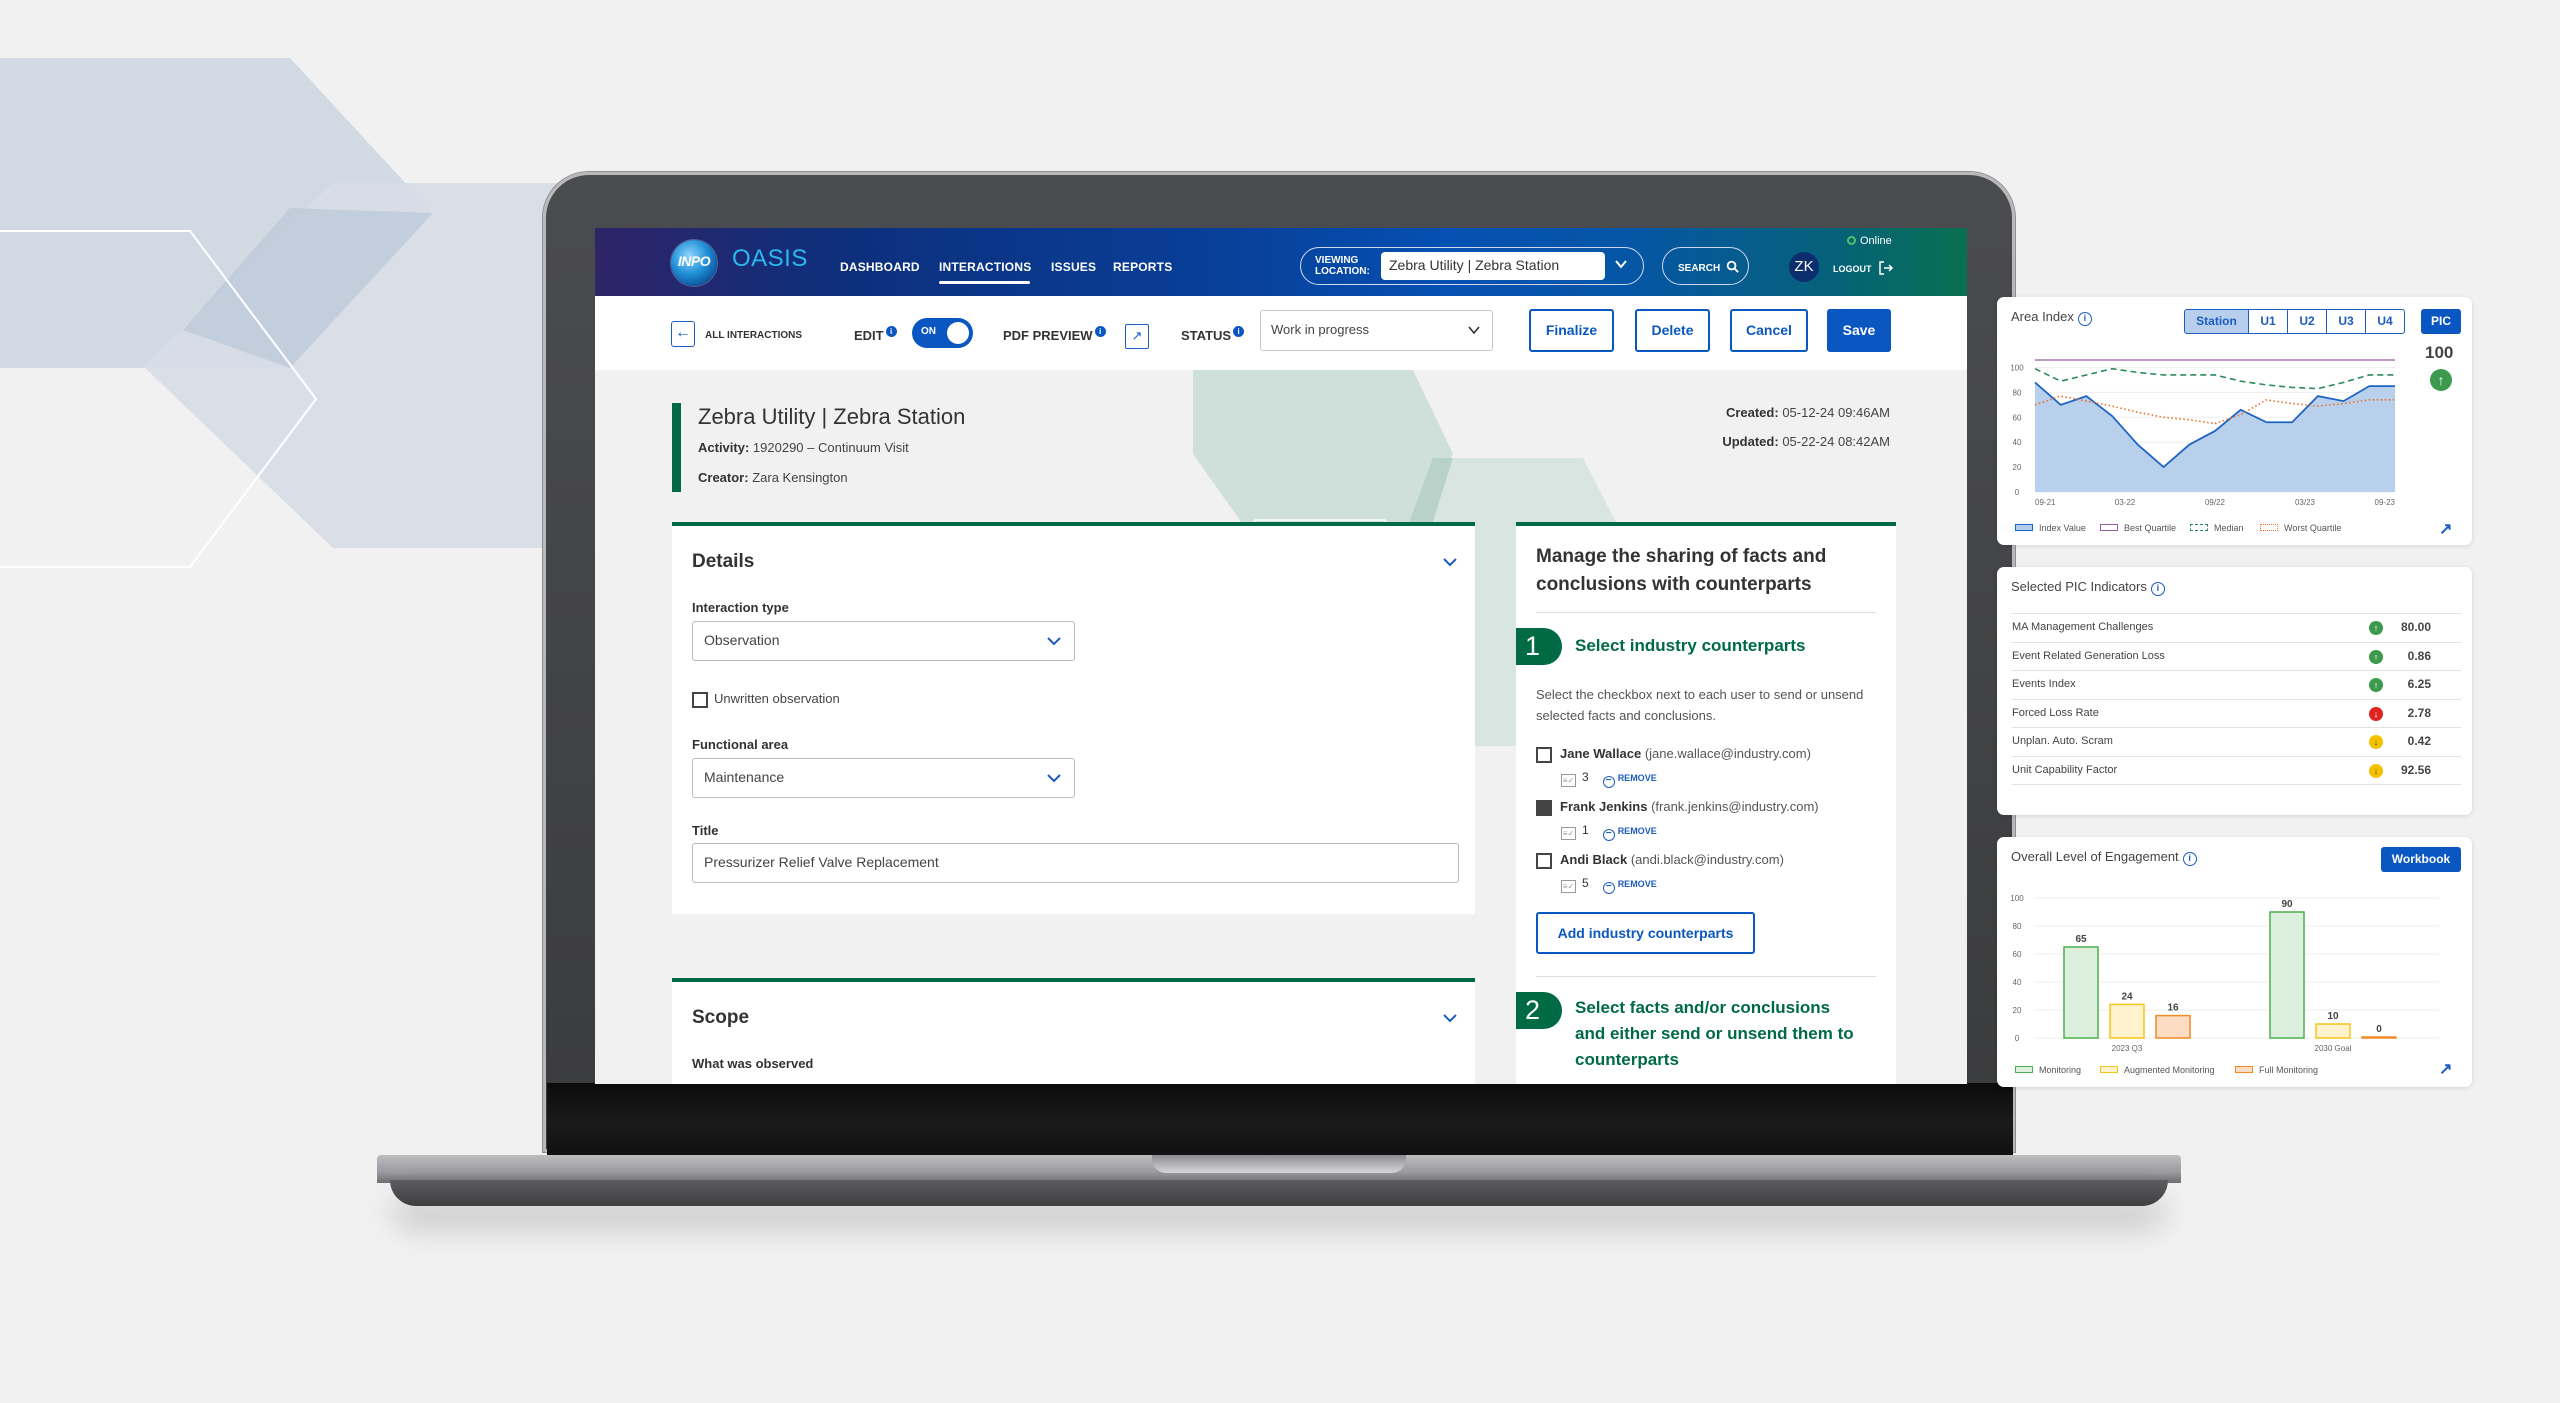 The width and height of the screenshot is (2560, 1403). Describe the element at coordinates (753, 1063) in the screenshot. I see `what-observed-label: What was observed` at that location.